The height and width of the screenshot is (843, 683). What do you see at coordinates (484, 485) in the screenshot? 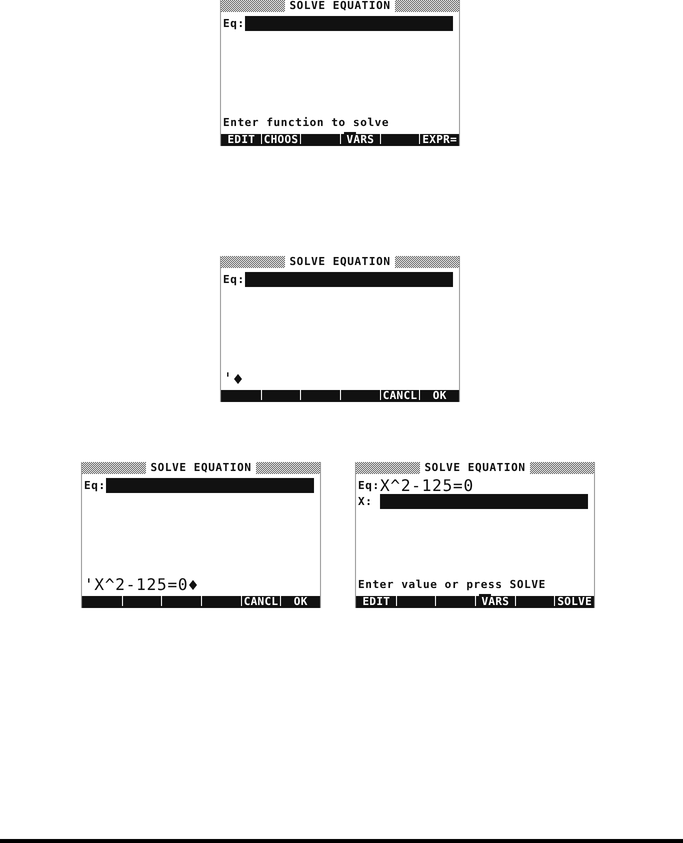
I see `input-field: X^2-125=0` at bounding box center [484, 485].